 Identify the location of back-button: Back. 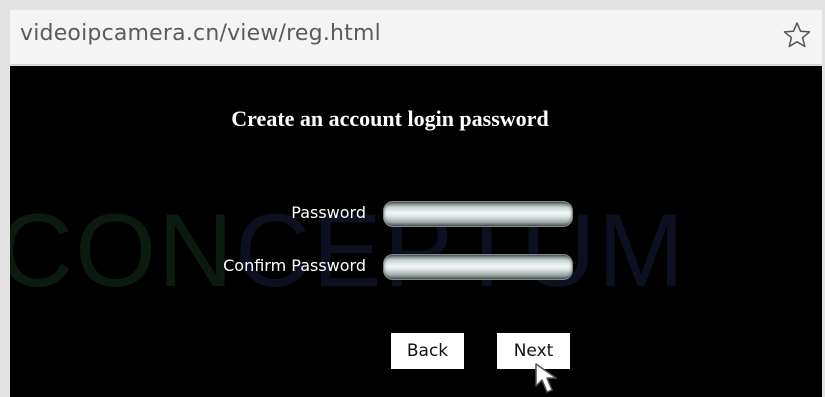
(427, 351).